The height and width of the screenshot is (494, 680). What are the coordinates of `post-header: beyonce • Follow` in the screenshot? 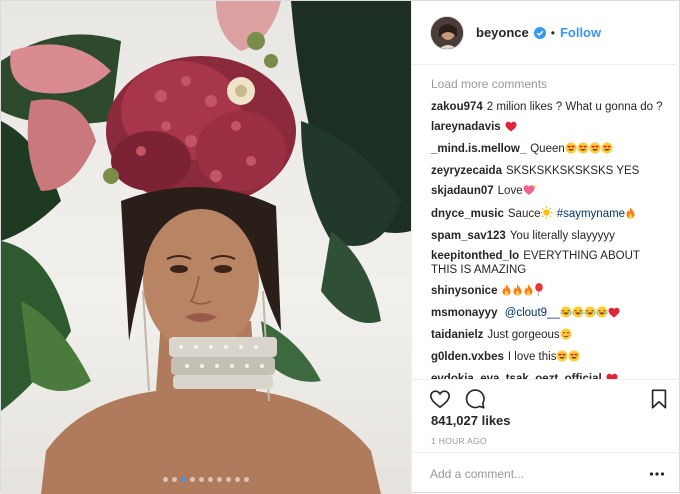 It's located at (546, 33).